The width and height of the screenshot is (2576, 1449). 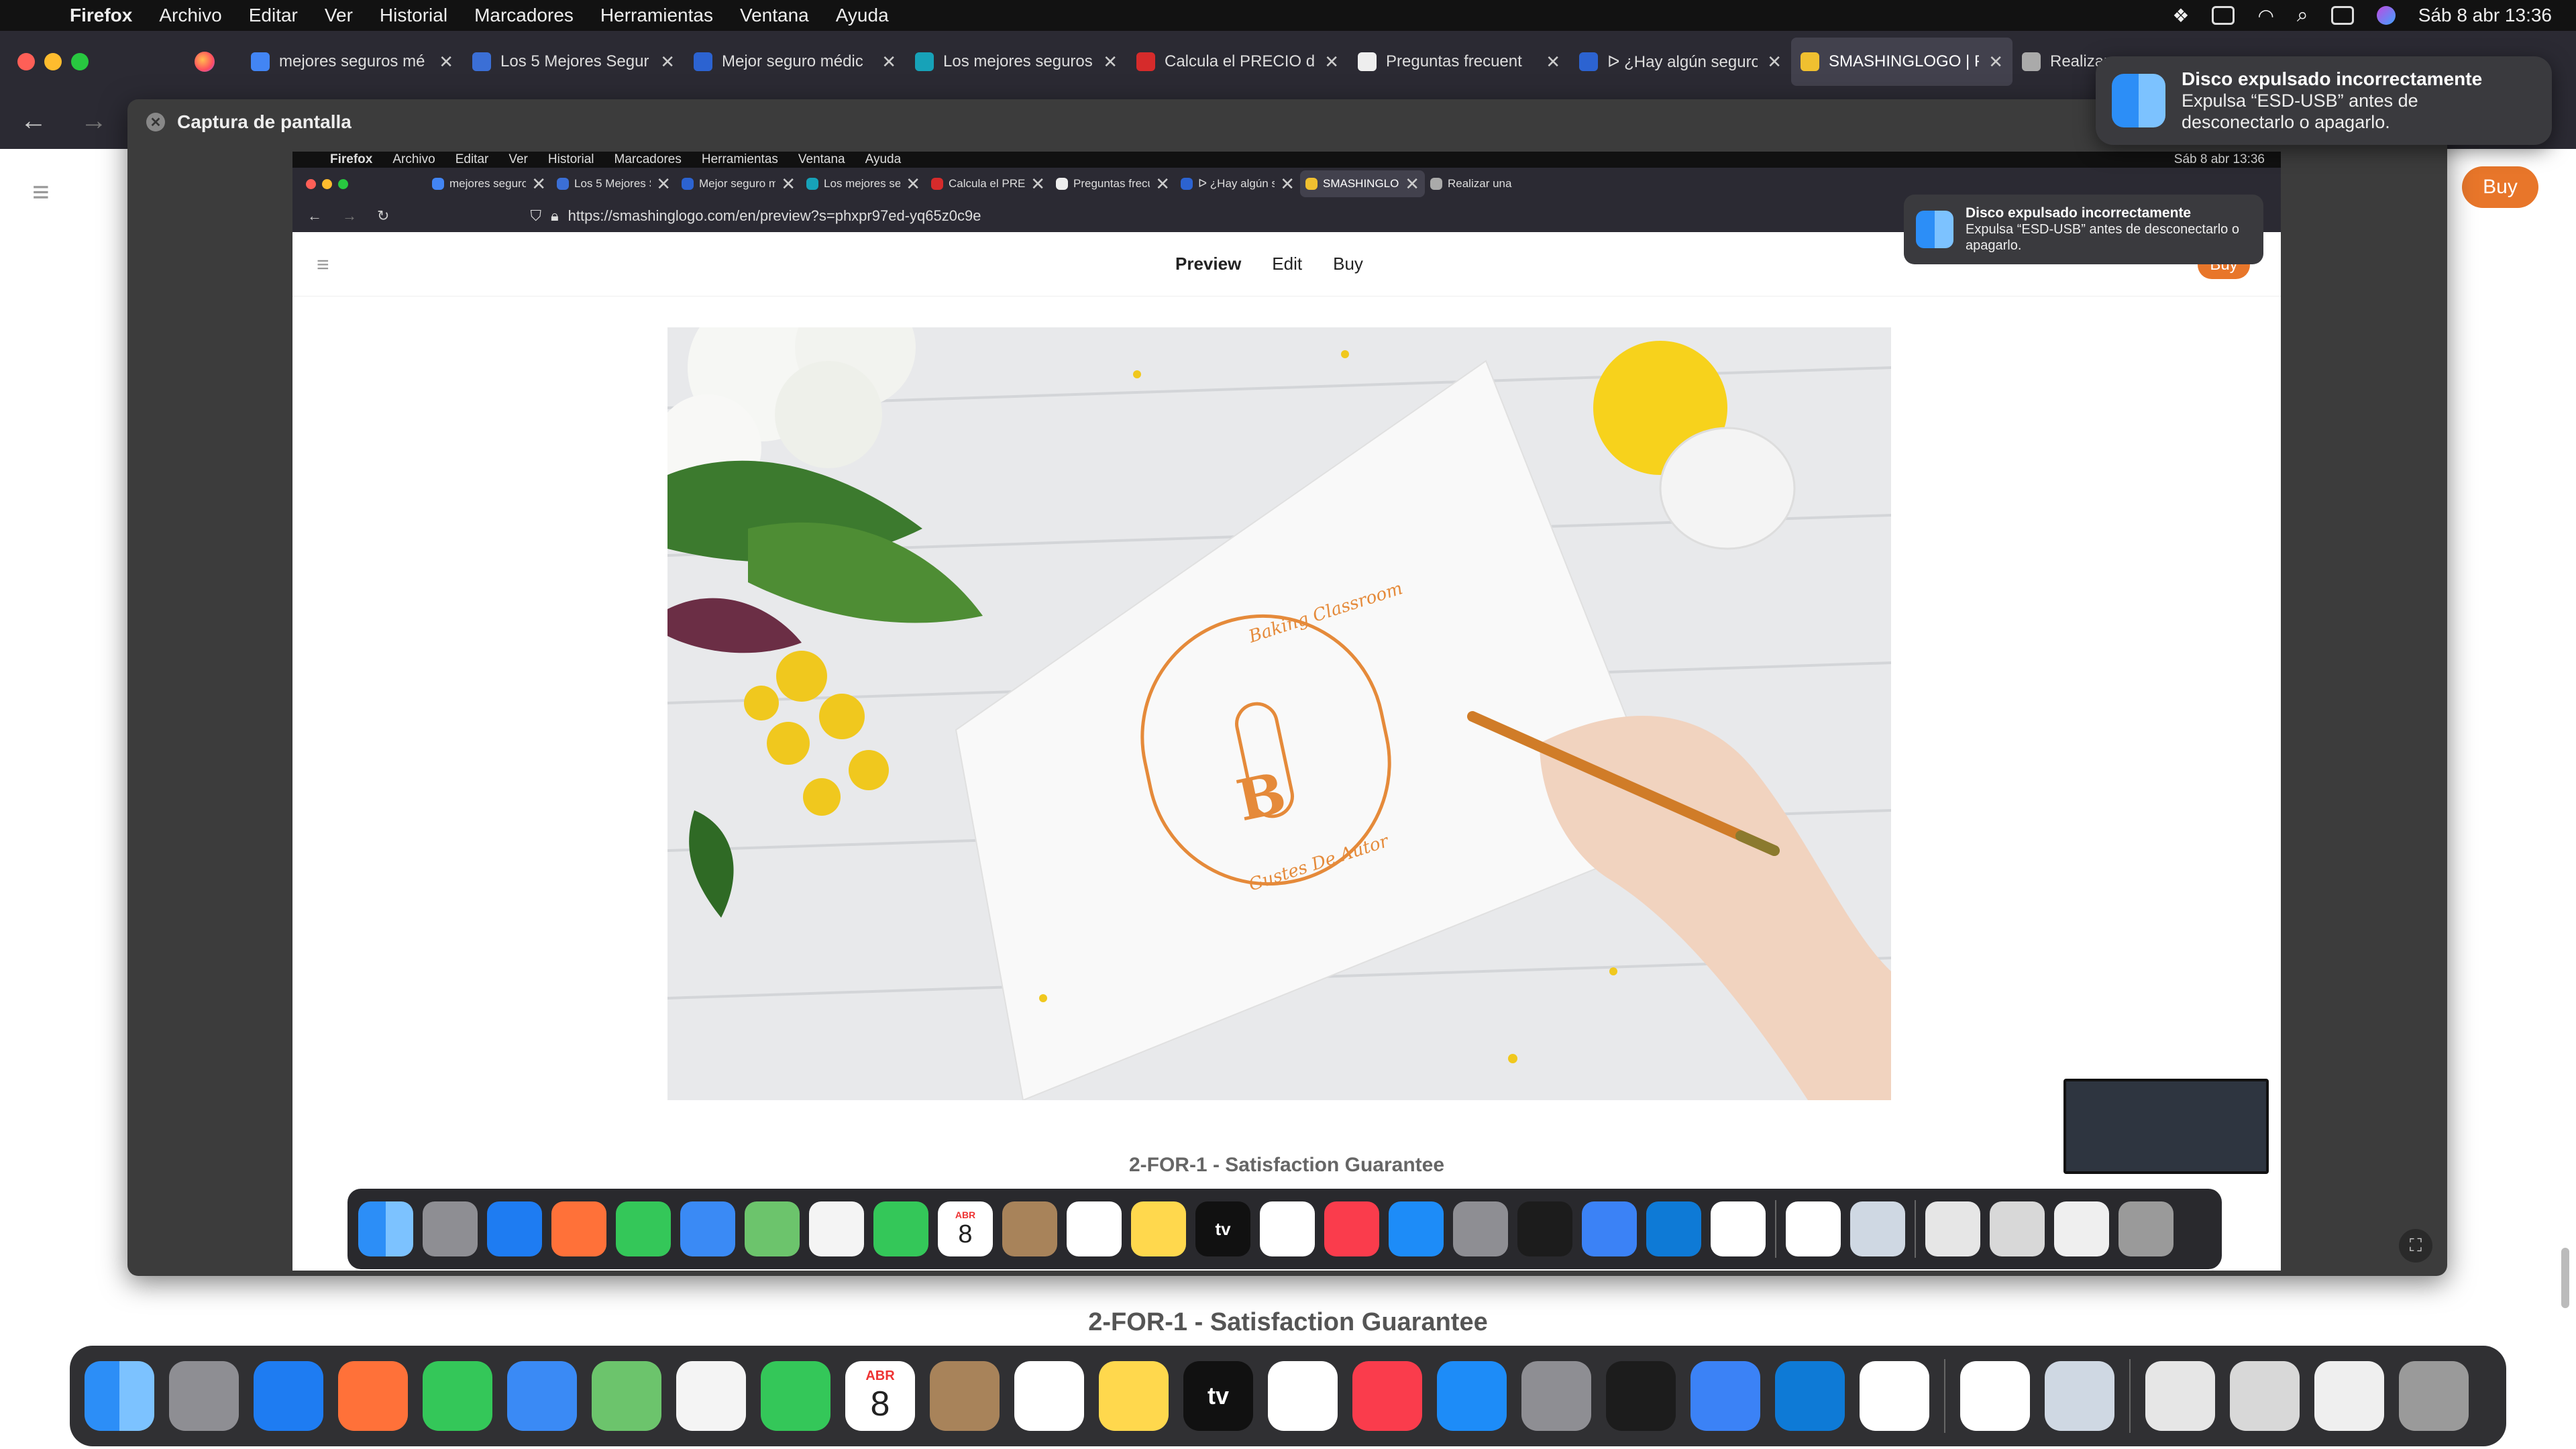 What do you see at coordinates (1416, 1228) in the screenshot?
I see `inner-dock-app-store-icon` at bounding box center [1416, 1228].